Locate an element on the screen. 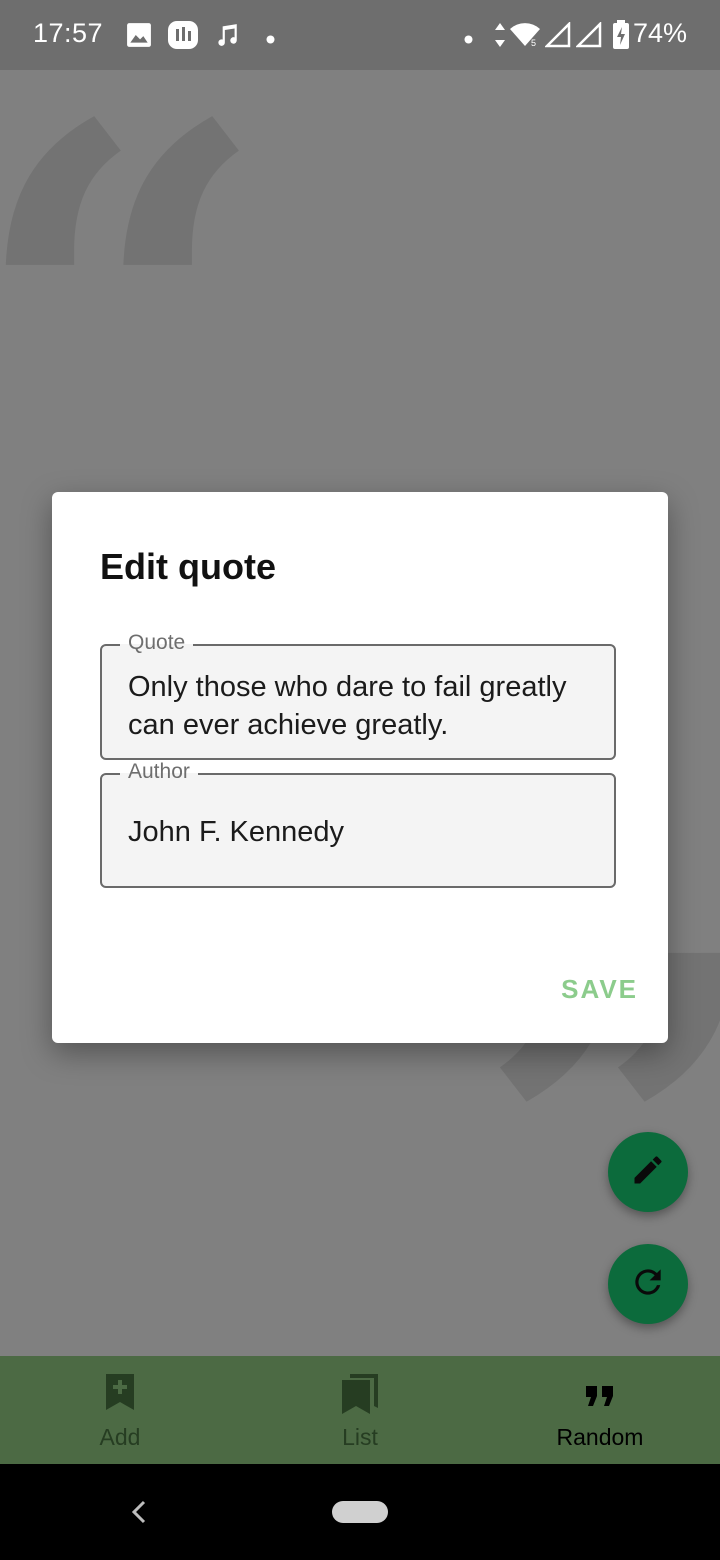 Image resolution: width=720 pixels, height=1560 pixels. battery-level: 74% is located at coordinates (659, 33).